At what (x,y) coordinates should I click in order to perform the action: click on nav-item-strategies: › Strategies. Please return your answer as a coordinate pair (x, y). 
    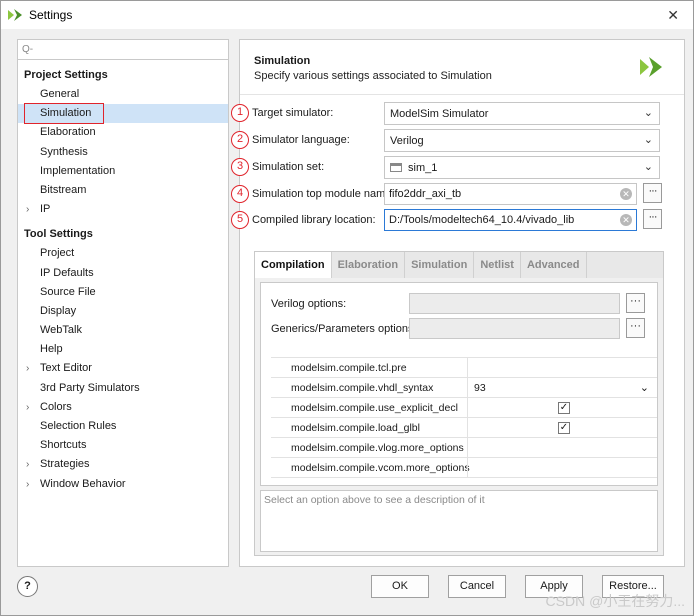
    Looking at the image, I should click on (123, 464).